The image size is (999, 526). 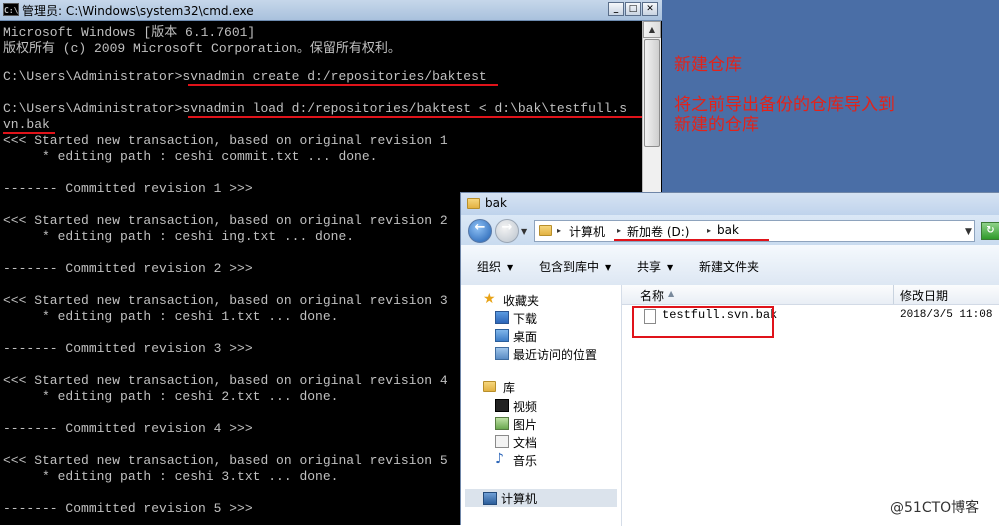 I want to click on organize-button: 组织 ▼, so click(x=495, y=266).